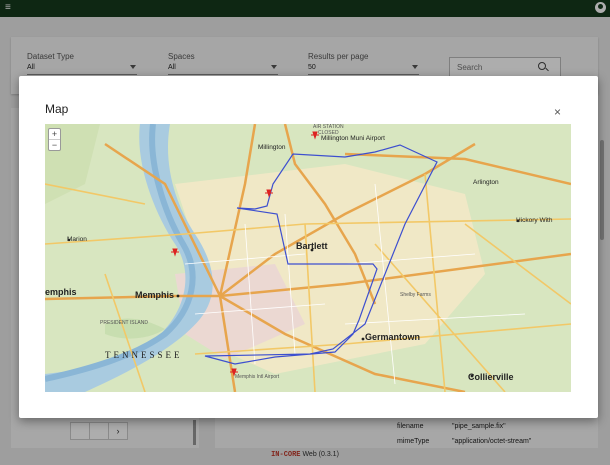 The width and height of the screenshot is (610, 465). What do you see at coordinates (312, 246) in the screenshot?
I see `map-label-bartlett: Bartlett` at bounding box center [312, 246].